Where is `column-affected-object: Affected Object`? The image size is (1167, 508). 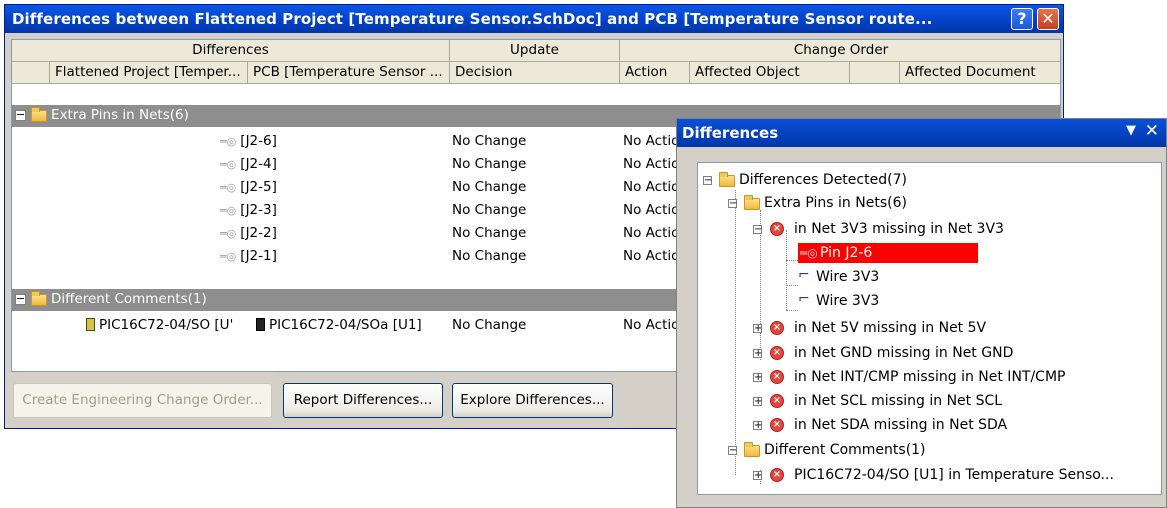
column-affected-object: Affected Object is located at coordinates (770, 73).